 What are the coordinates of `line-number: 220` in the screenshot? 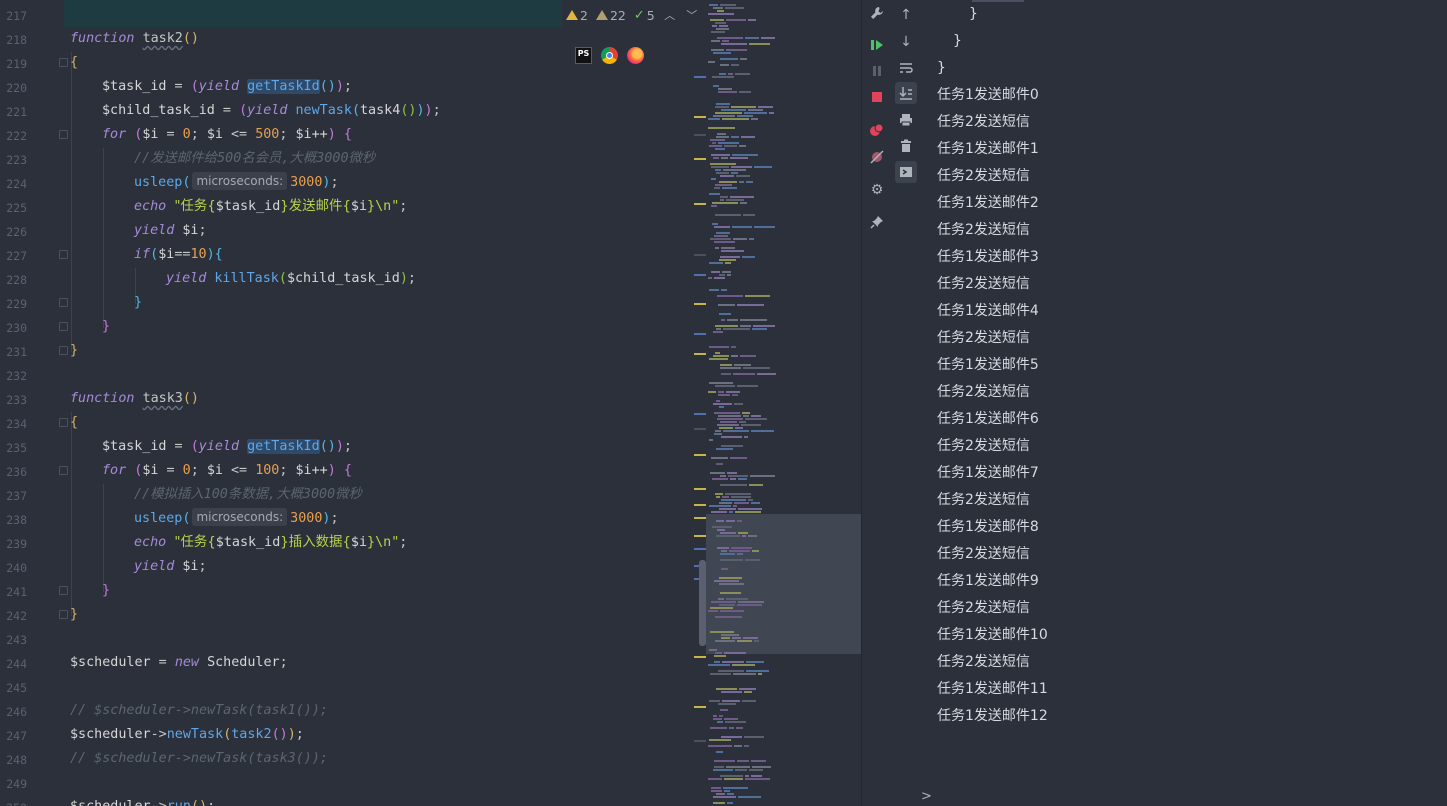 It's located at (13, 88).